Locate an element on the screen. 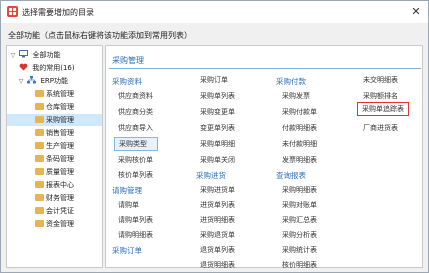 This screenshot has height=273, width=429. tree-root: ▽ 全部功能 is located at coordinates (34, 55).